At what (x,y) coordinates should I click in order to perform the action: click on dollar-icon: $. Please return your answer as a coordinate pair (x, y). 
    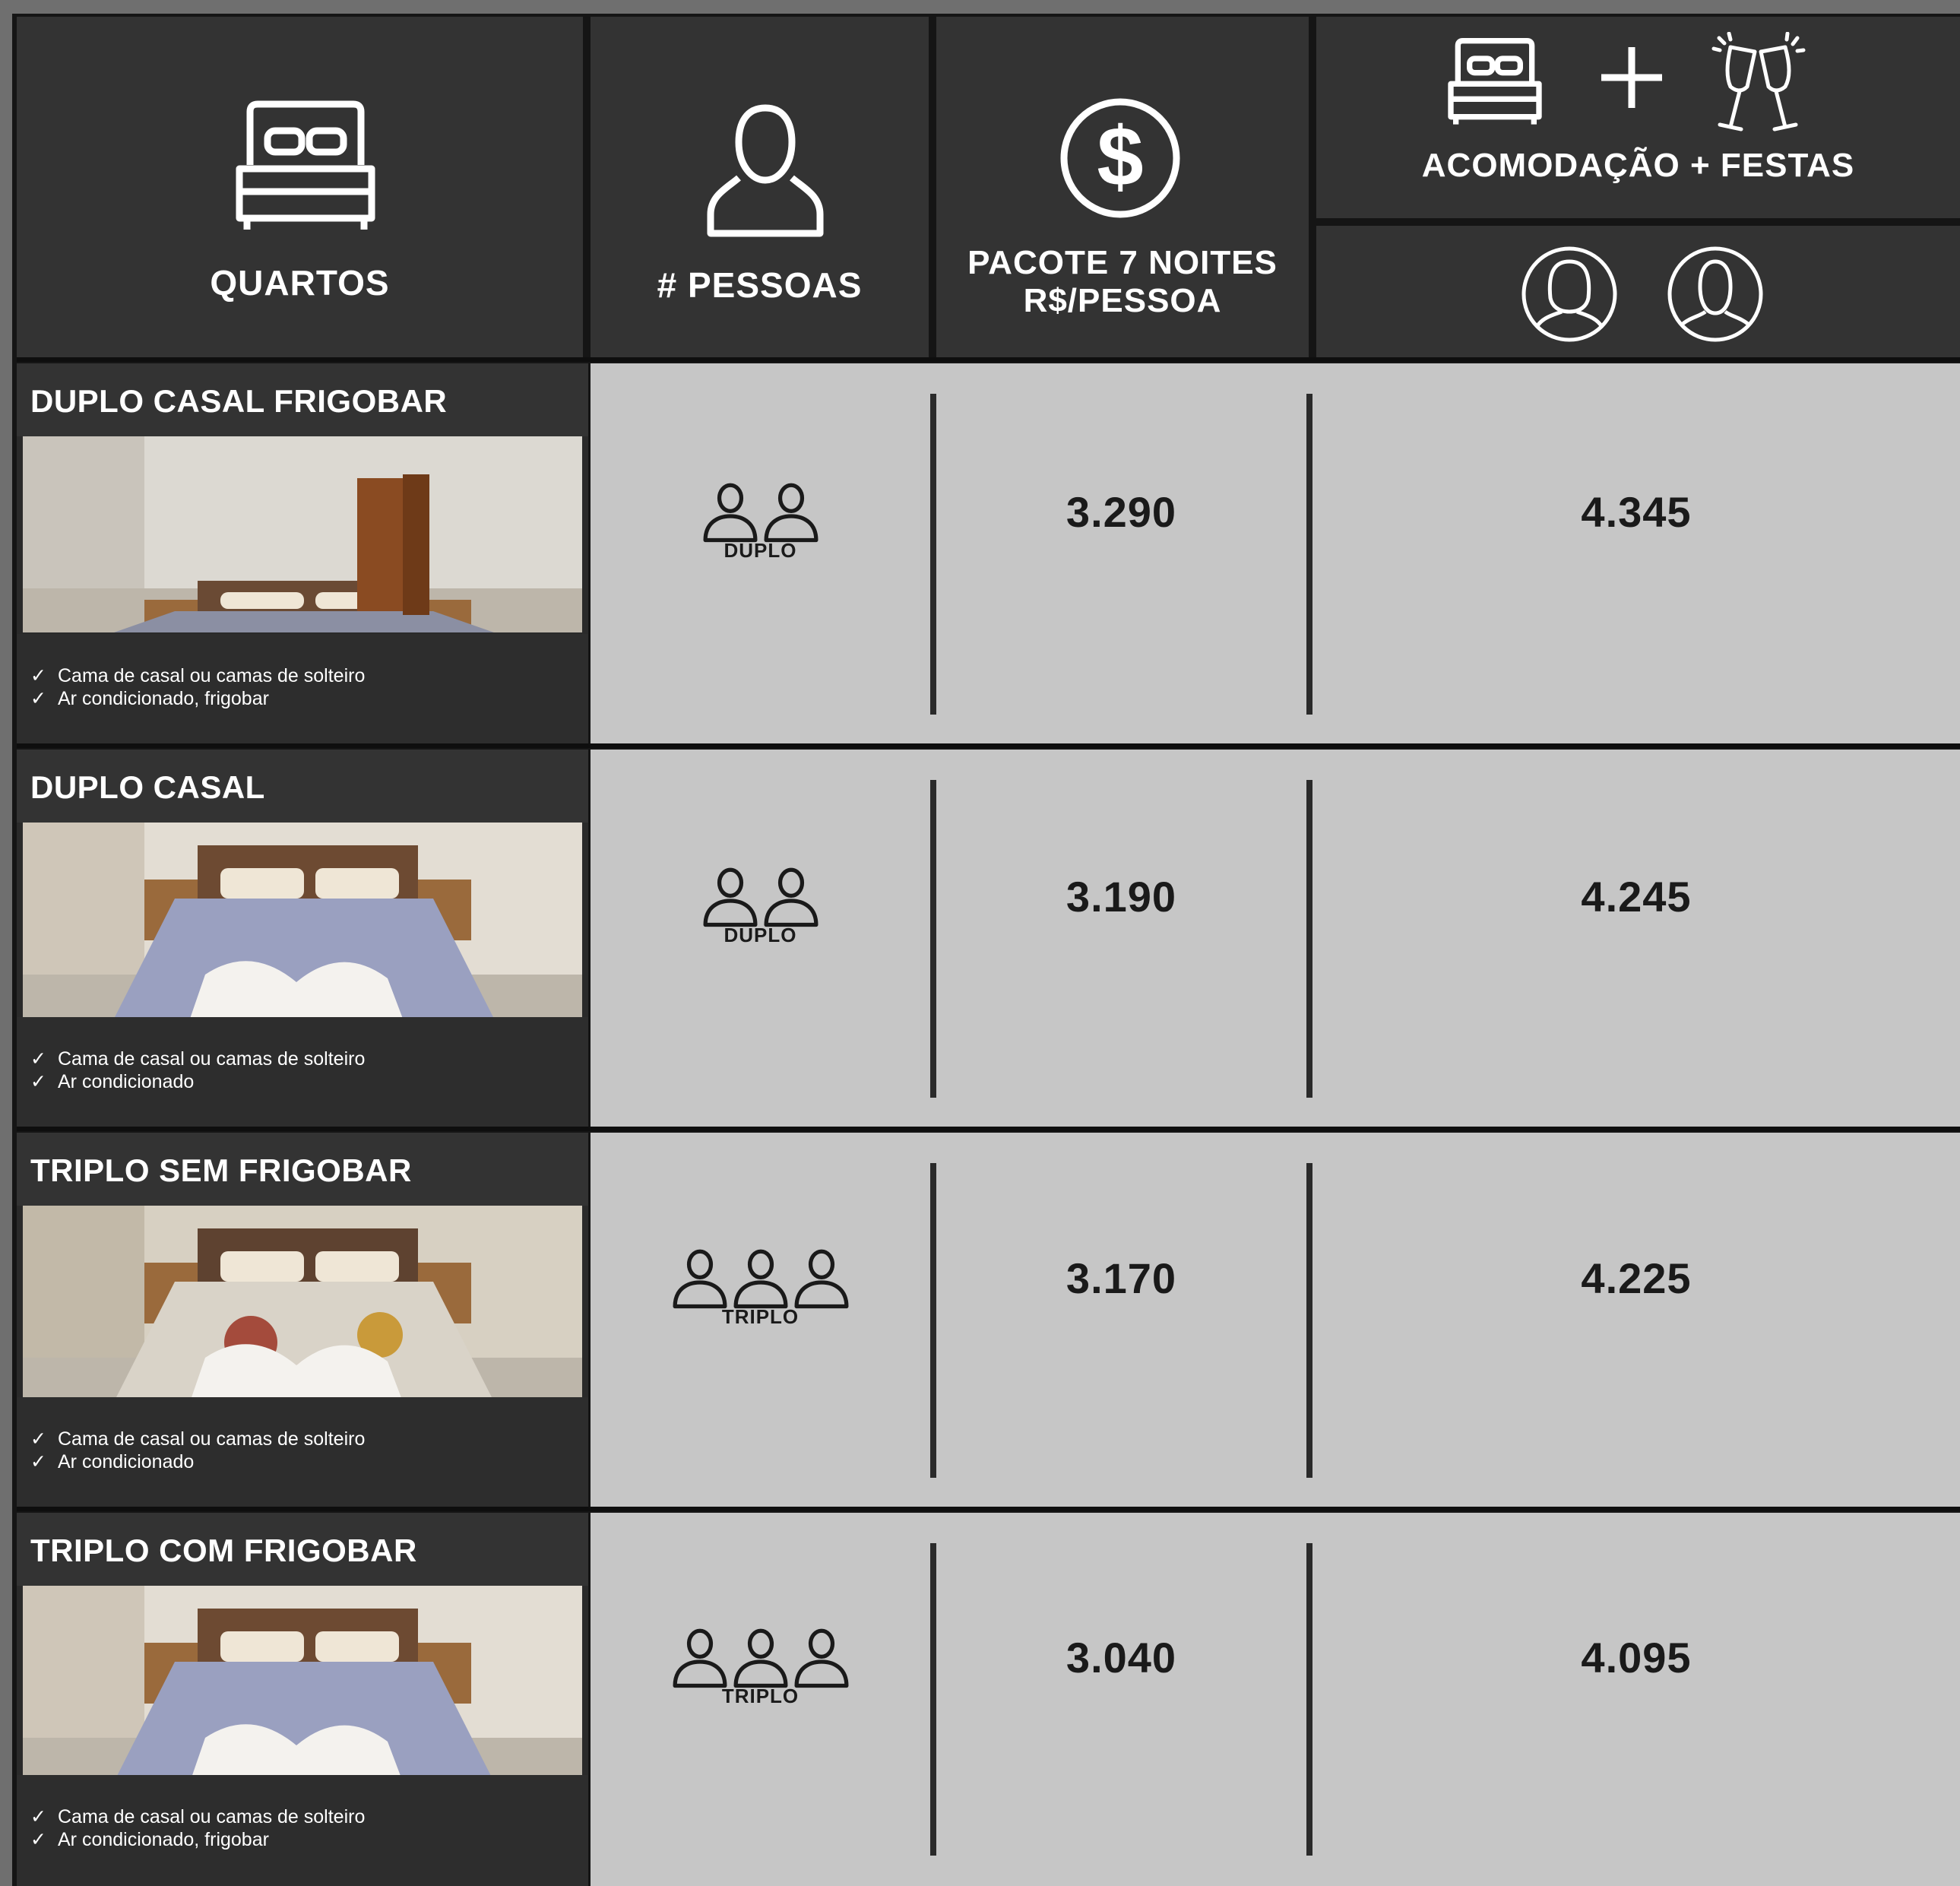
    Looking at the image, I should click on (1120, 158).